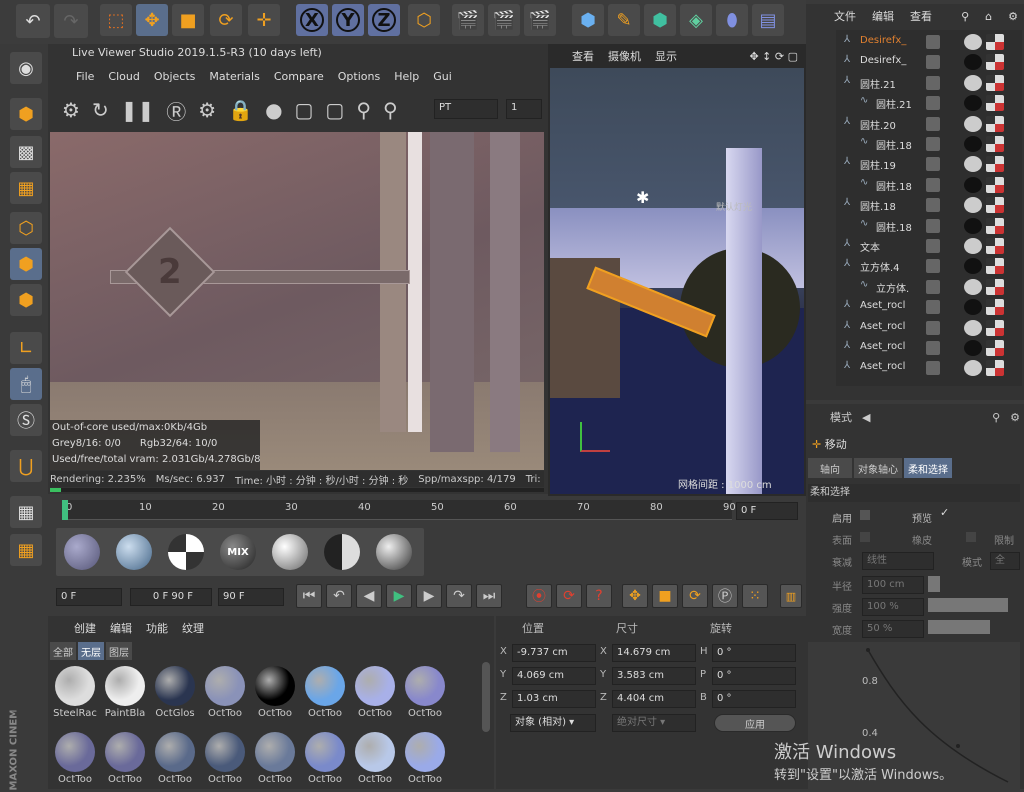 The width and height of the screenshot is (1024, 792). What do you see at coordinates (33, 21) in the screenshot?
I see `undo-button: ↶` at bounding box center [33, 21].